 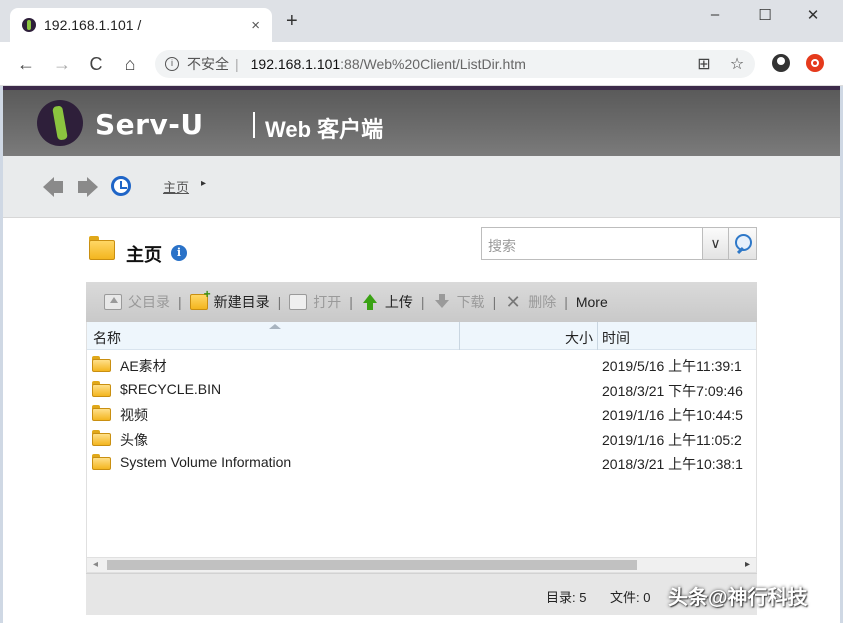 I want to click on file-time: 2018/3/21 下午7:09:46, so click(x=672, y=390).